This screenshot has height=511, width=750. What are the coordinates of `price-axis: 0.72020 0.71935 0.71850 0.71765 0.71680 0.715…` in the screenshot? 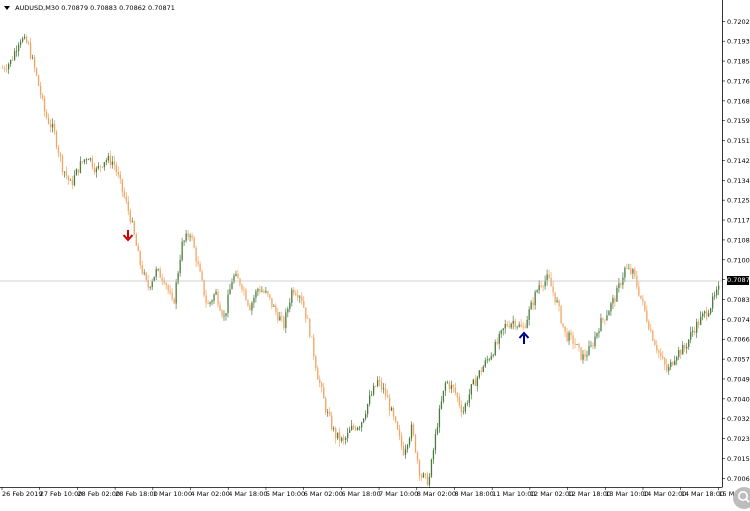 It's located at (736, 250).